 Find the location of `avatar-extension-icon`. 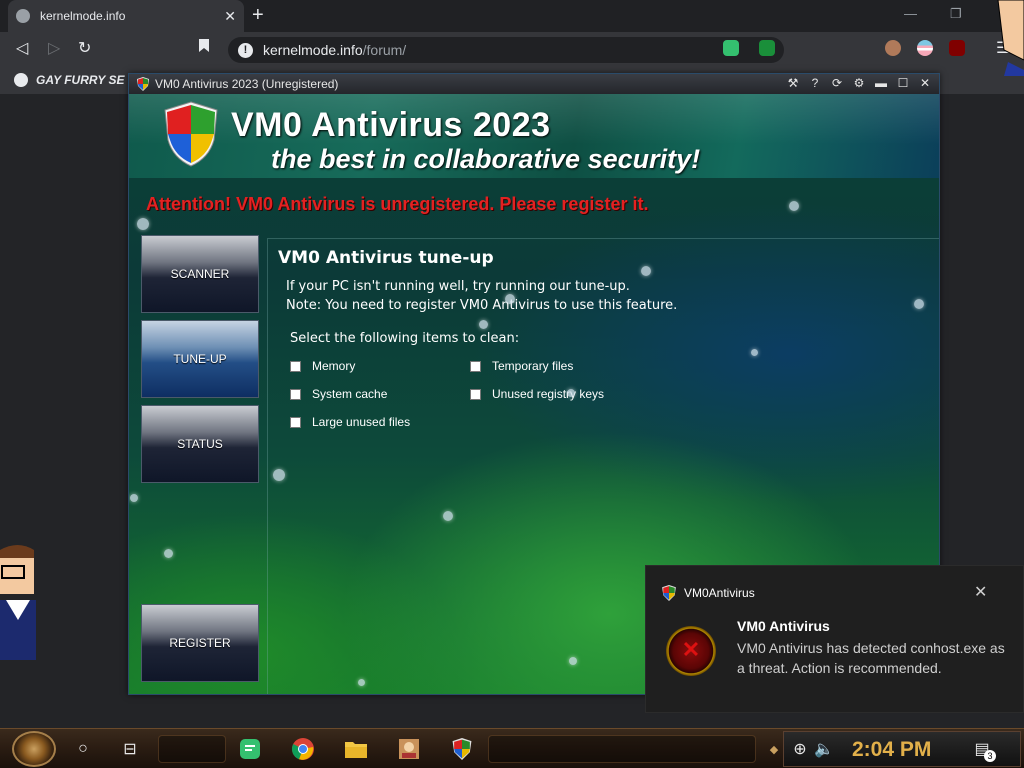

avatar-extension-icon is located at coordinates (893, 48).